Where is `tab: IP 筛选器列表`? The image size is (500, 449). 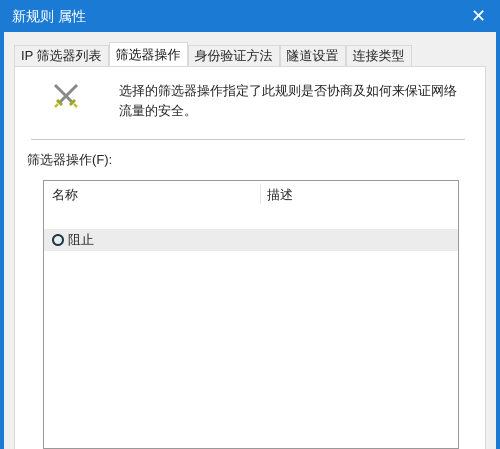 tab: IP 筛选器列表 is located at coordinates (61, 55).